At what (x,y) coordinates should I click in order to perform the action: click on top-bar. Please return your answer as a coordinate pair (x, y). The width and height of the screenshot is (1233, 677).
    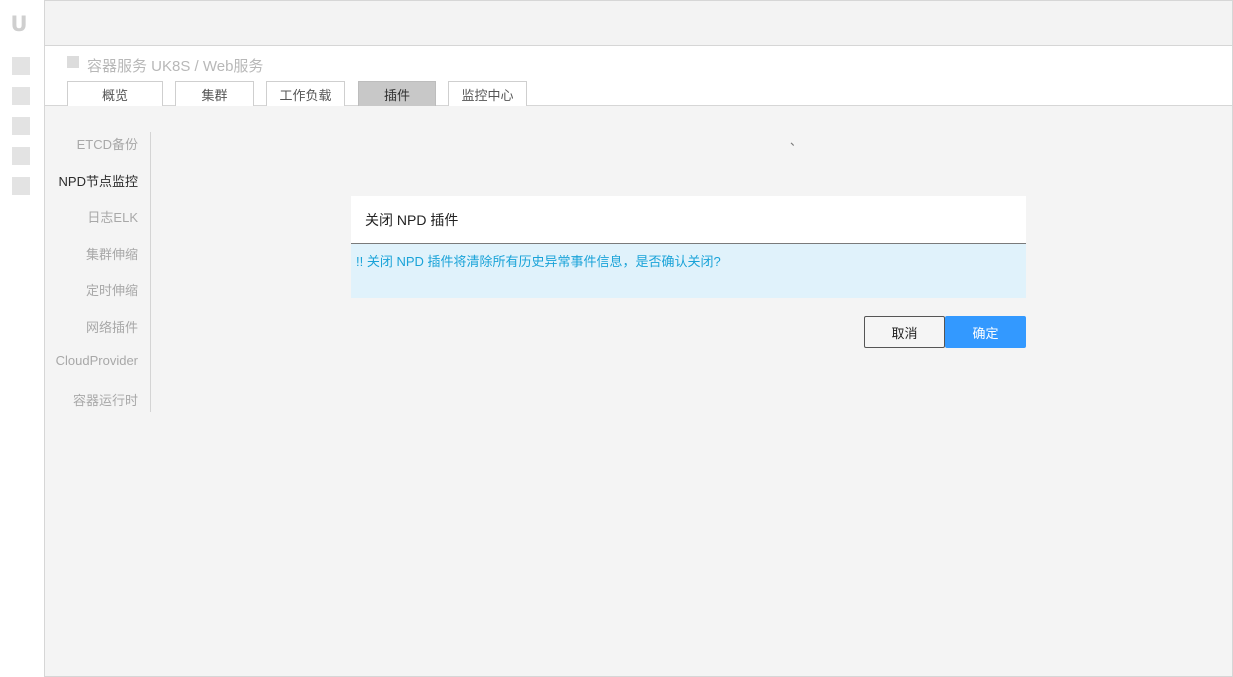
    Looking at the image, I should click on (638, 23).